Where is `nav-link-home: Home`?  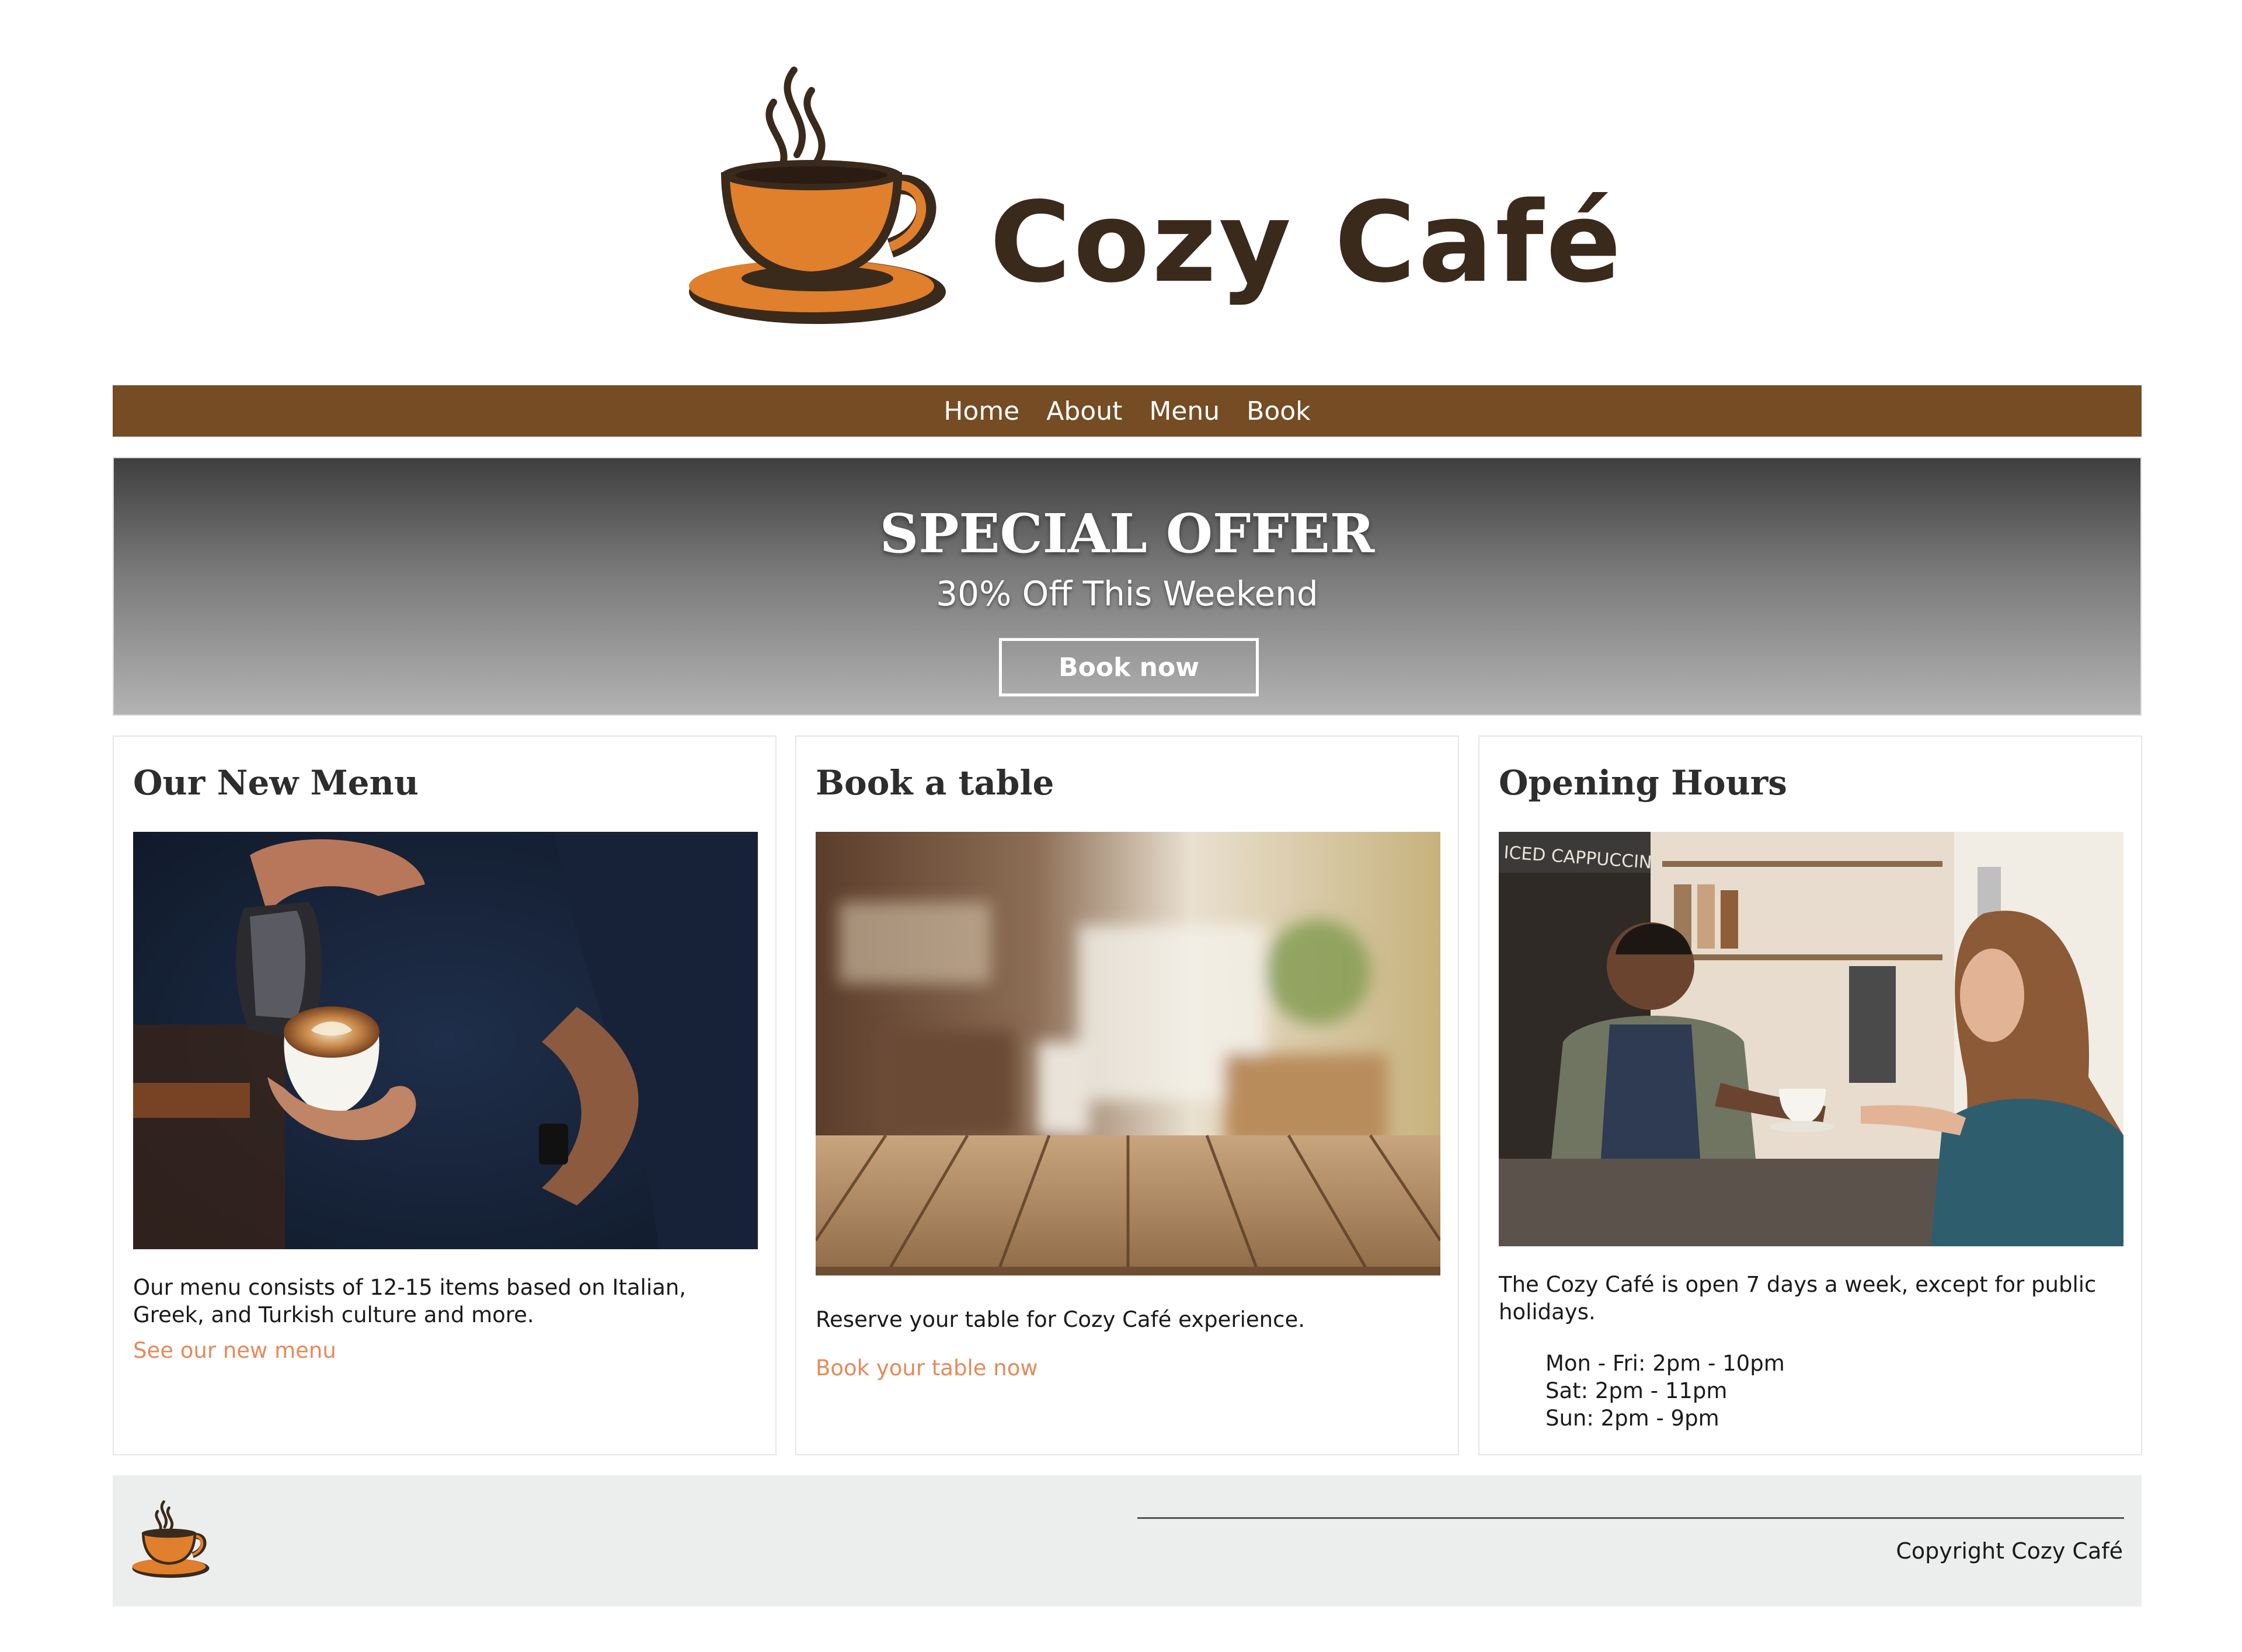
nav-link-home: Home is located at coordinates (982, 411).